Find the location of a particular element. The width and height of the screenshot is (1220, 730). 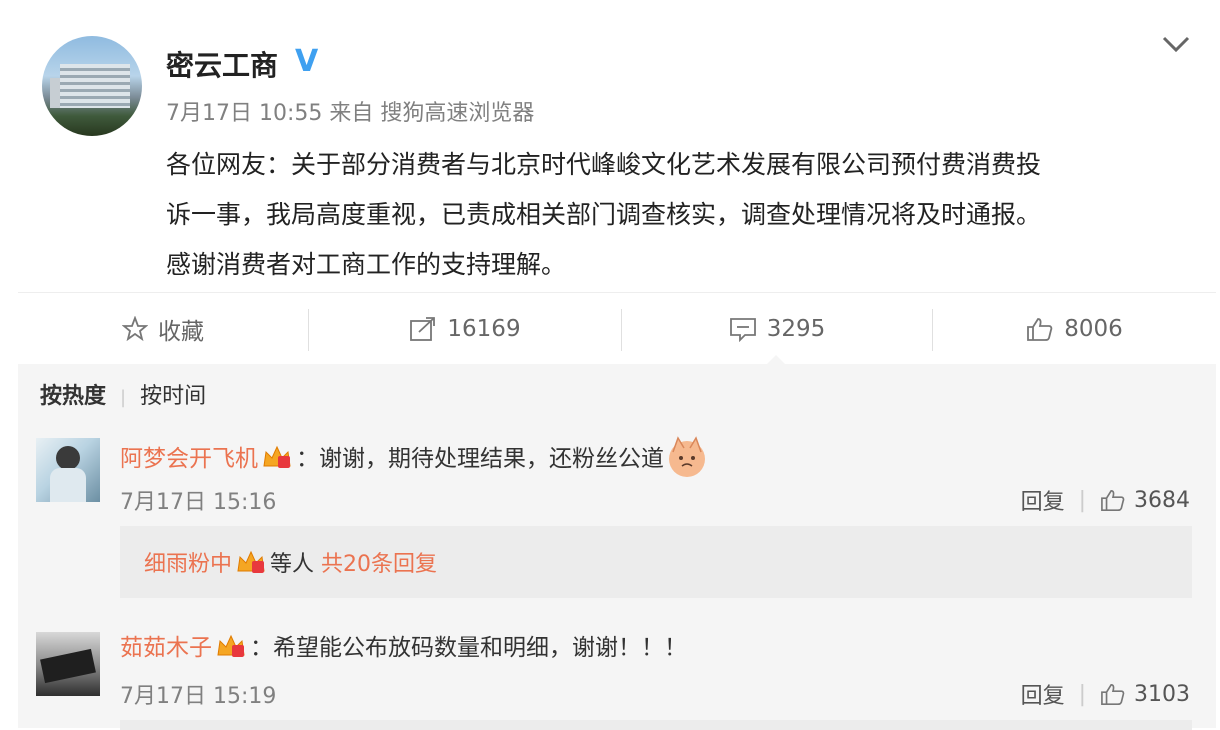

sort-tabs: 按热度 | 按时间 is located at coordinates (123, 394).